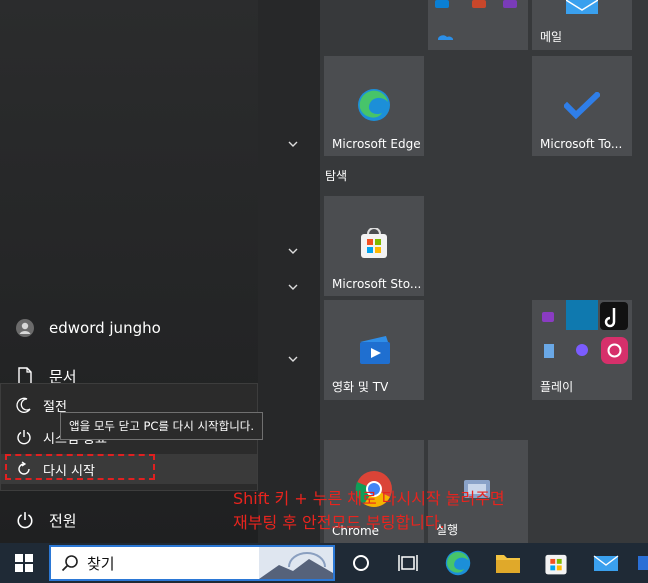 The image size is (648, 583). I want to click on play-folder-tile: 플레이, so click(582, 350).